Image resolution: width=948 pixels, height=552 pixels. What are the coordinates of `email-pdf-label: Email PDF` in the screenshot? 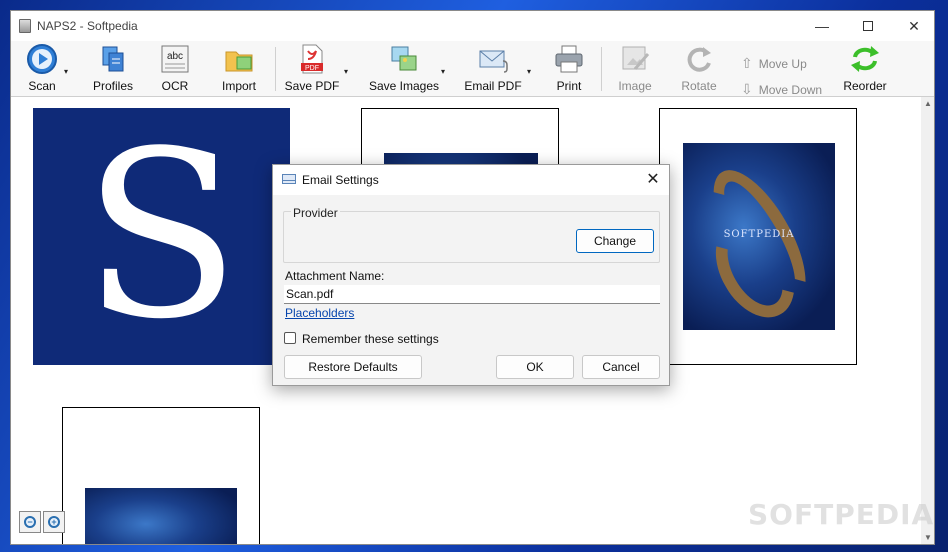 It's located at (493, 86).